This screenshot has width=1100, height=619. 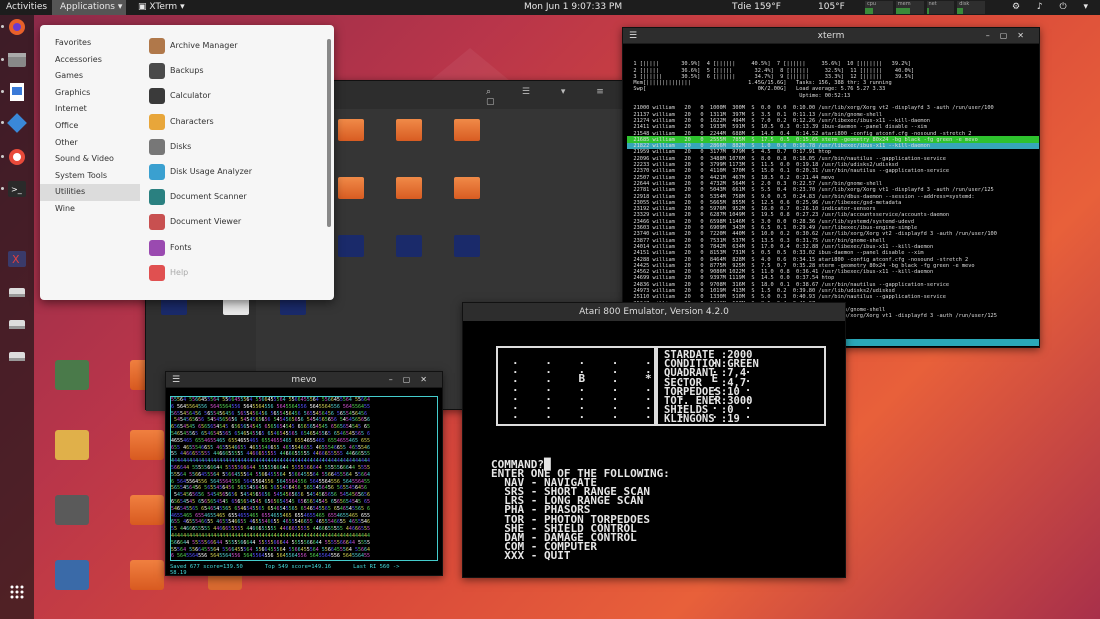 I want to click on menu-app-label: Backups, so click(x=187, y=71).